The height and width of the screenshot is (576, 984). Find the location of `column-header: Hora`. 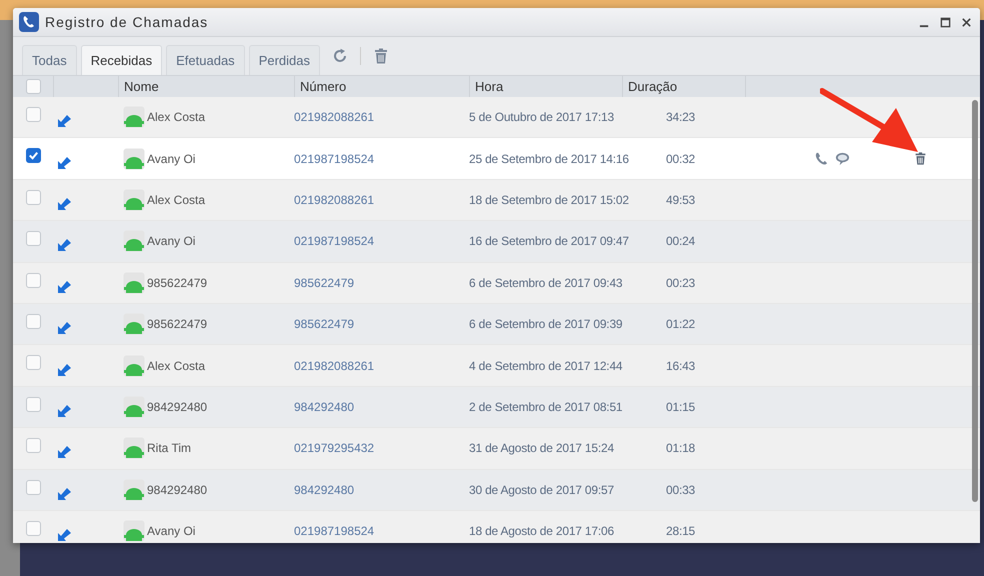

column-header: Hora is located at coordinates (487, 86).